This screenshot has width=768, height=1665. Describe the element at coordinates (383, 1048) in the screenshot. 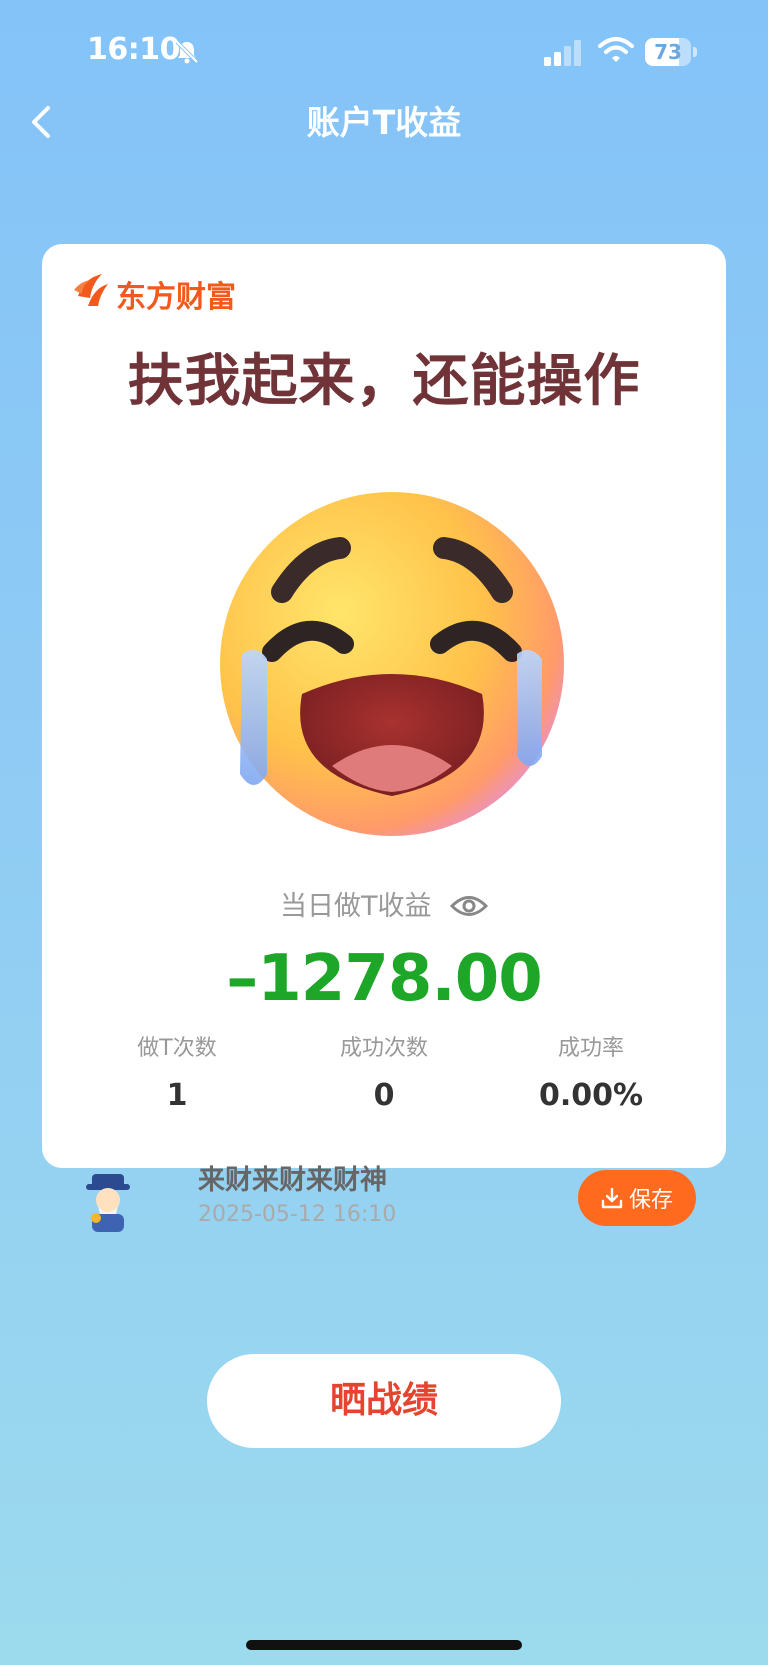

I see `stat-label: 成功次数` at that location.